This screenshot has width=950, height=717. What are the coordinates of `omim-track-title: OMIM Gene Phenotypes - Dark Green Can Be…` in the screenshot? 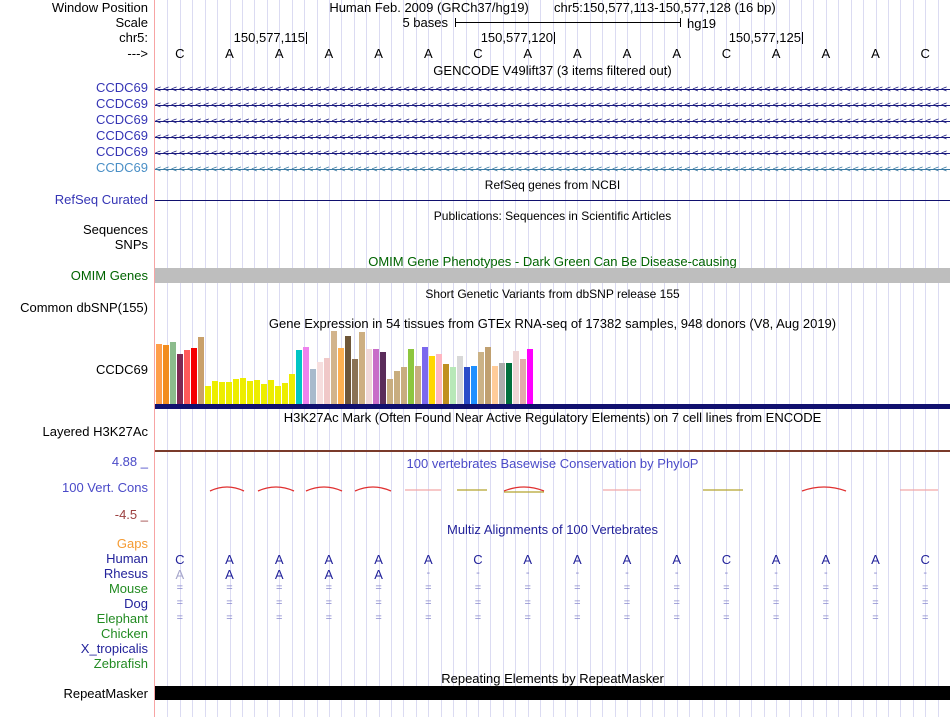 It's located at (552, 262).